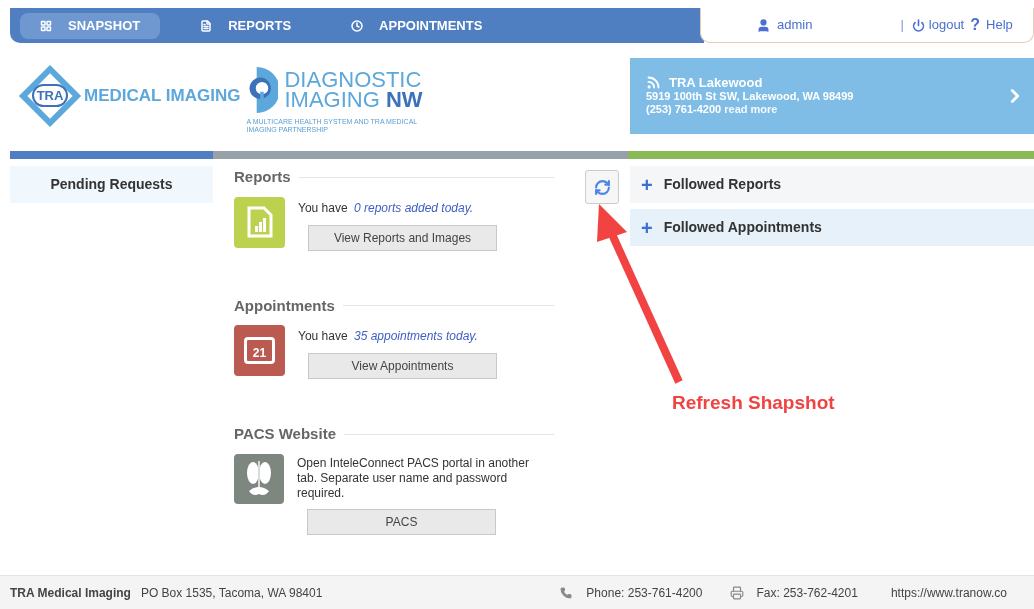 Image resolution: width=1034 pixels, height=609 pixels. I want to click on logout-link: logout, so click(946, 25).